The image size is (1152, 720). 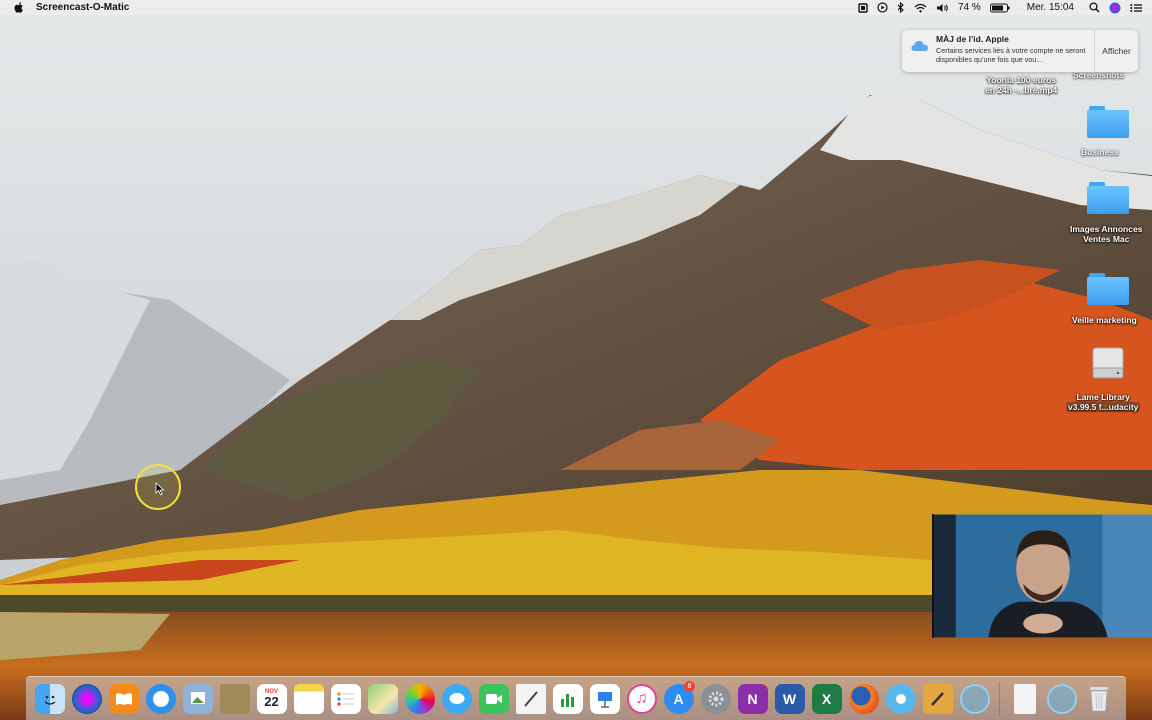 I want to click on play-icon, so click(x=882, y=8).